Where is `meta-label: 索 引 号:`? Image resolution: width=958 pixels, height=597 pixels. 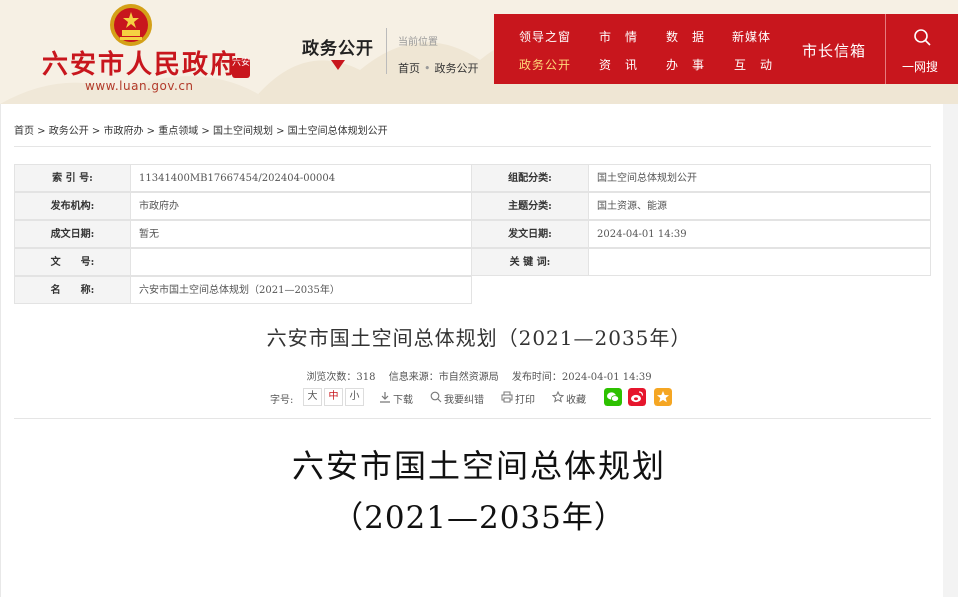 meta-label: 索 引 号: is located at coordinates (72, 178).